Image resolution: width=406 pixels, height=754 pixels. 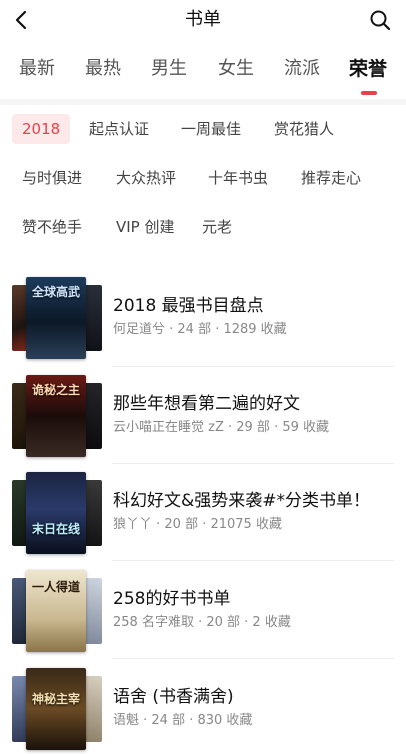 I want to click on cover-image: 神秘主宰, so click(x=56, y=709).